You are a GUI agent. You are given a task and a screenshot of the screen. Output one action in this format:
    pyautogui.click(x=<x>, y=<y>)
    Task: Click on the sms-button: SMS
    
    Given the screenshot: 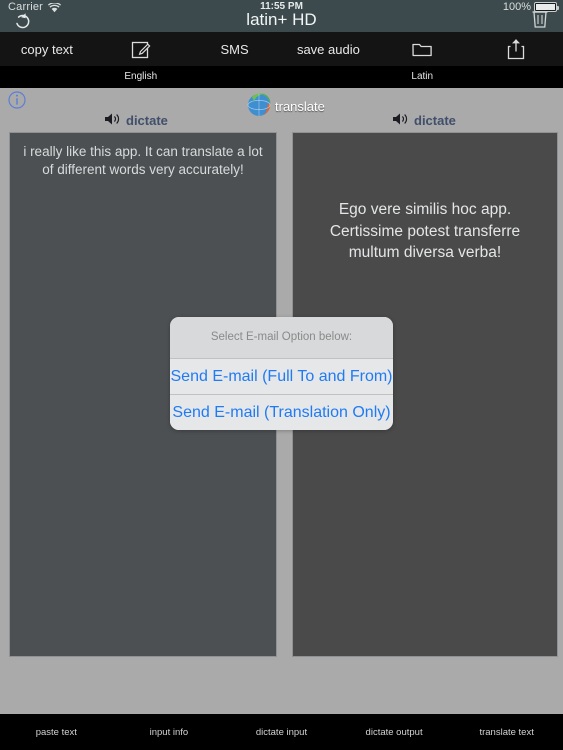 What is the action you would take?
    pyautogui.click(x=235, y=49)
    